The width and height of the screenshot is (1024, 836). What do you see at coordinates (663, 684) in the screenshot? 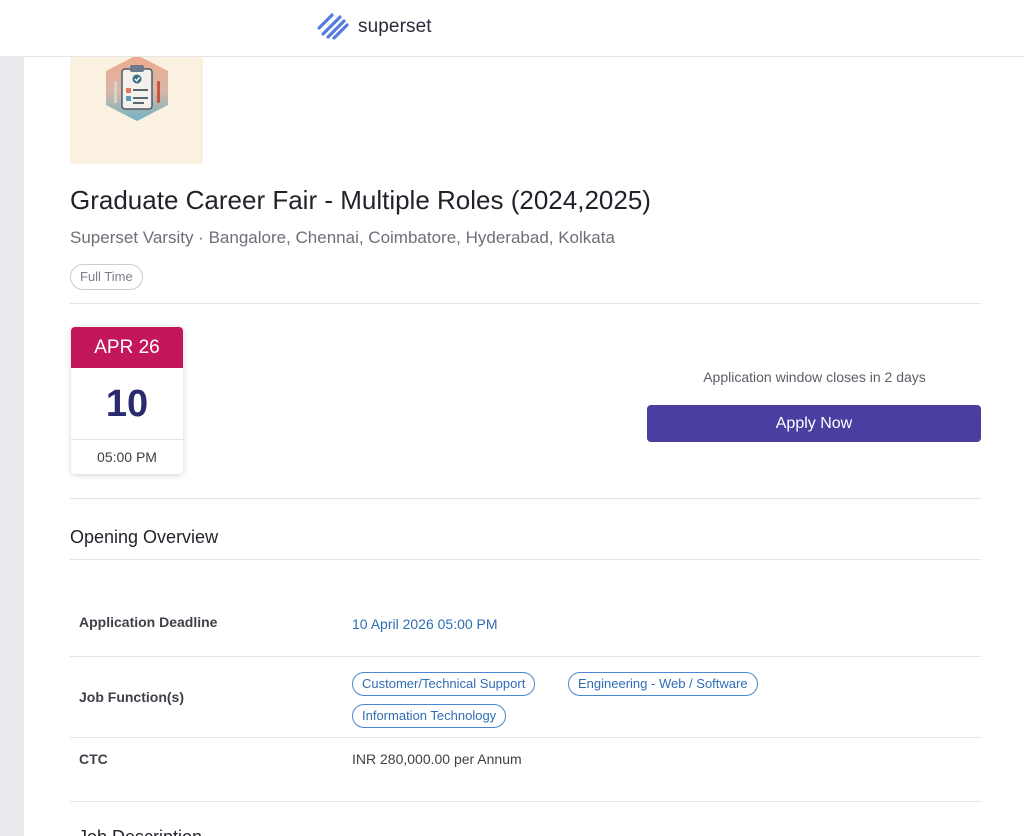
I see `job-function-chip: Engineering - Web / Software` at bounding box center [663, 684].